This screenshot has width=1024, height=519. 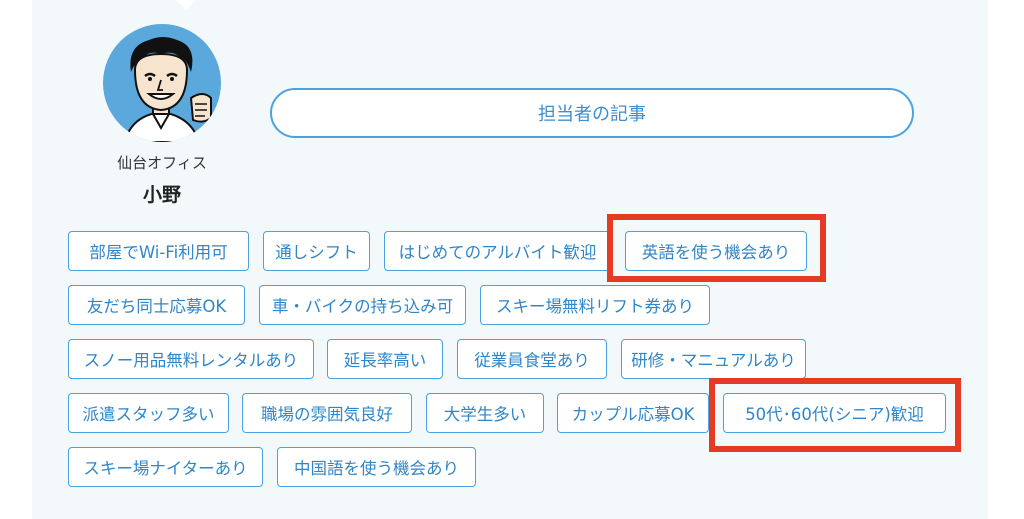 I want to click on staff-name: 小野, so click(x=161, y=195).